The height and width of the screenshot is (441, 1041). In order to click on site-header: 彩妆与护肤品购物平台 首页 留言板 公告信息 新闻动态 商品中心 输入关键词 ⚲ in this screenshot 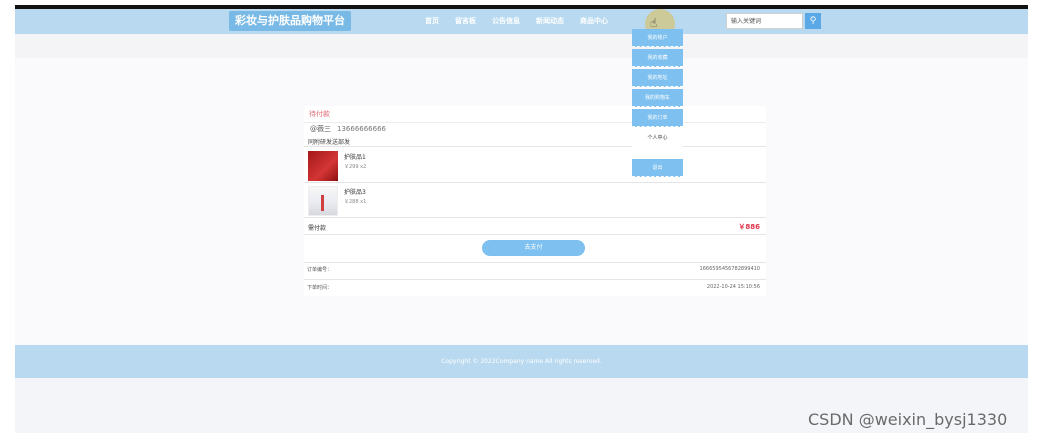, I will do `click(521, 24)`.